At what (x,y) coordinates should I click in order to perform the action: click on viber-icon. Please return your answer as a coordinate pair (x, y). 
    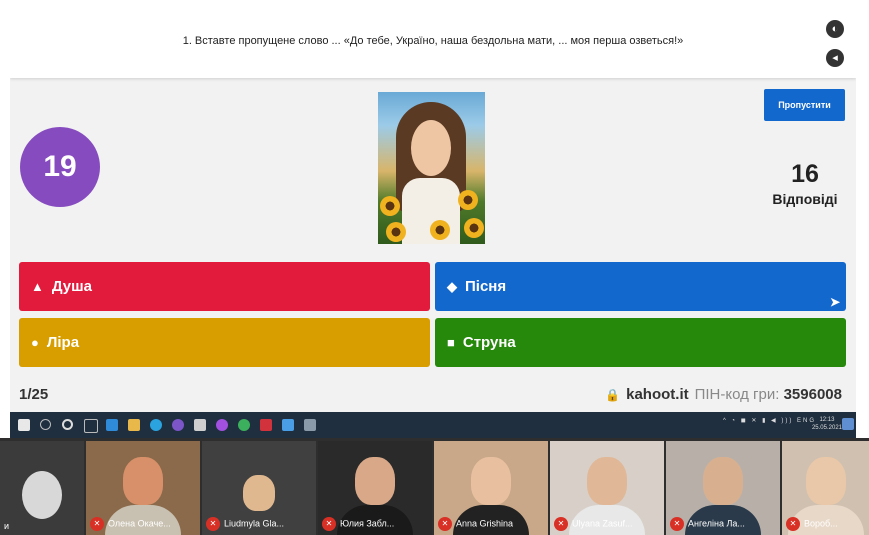
    Looking at the image, I should click on (178, 425).